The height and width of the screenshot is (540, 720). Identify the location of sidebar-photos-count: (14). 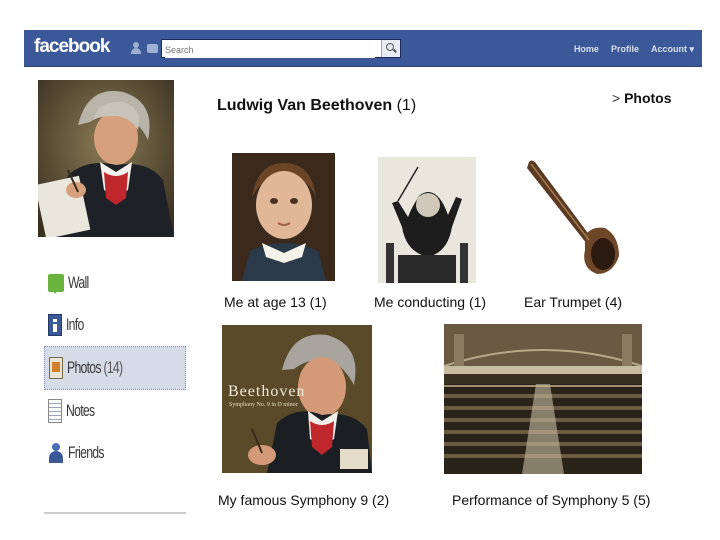
(113, 367).